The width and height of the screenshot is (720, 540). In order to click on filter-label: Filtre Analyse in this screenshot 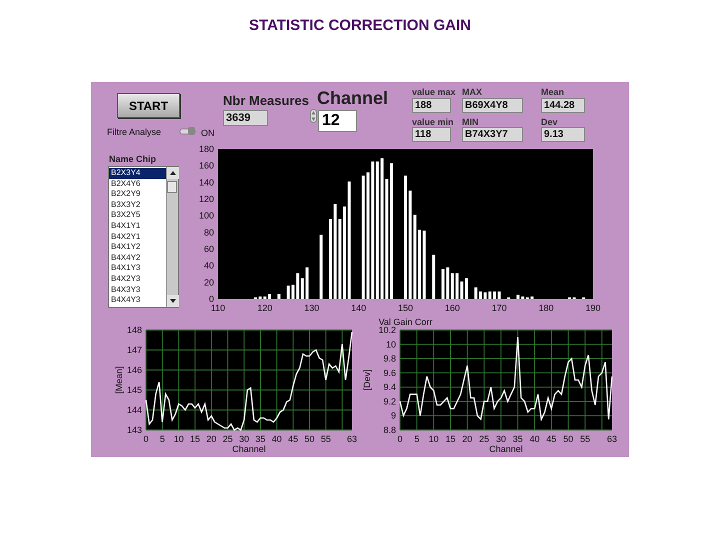, I will do `click(134, 132)`.